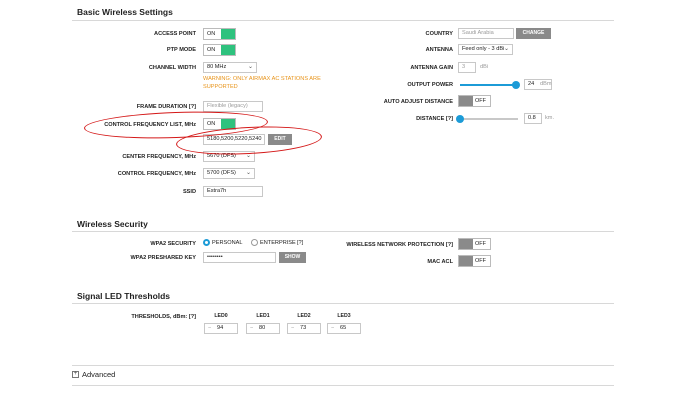 The width and height of the screenshot is (690, 401). What do you see at coordinates (344, 316) in the screenshot?
I see `led3-header: LED3` at bounding box center [344, 316].